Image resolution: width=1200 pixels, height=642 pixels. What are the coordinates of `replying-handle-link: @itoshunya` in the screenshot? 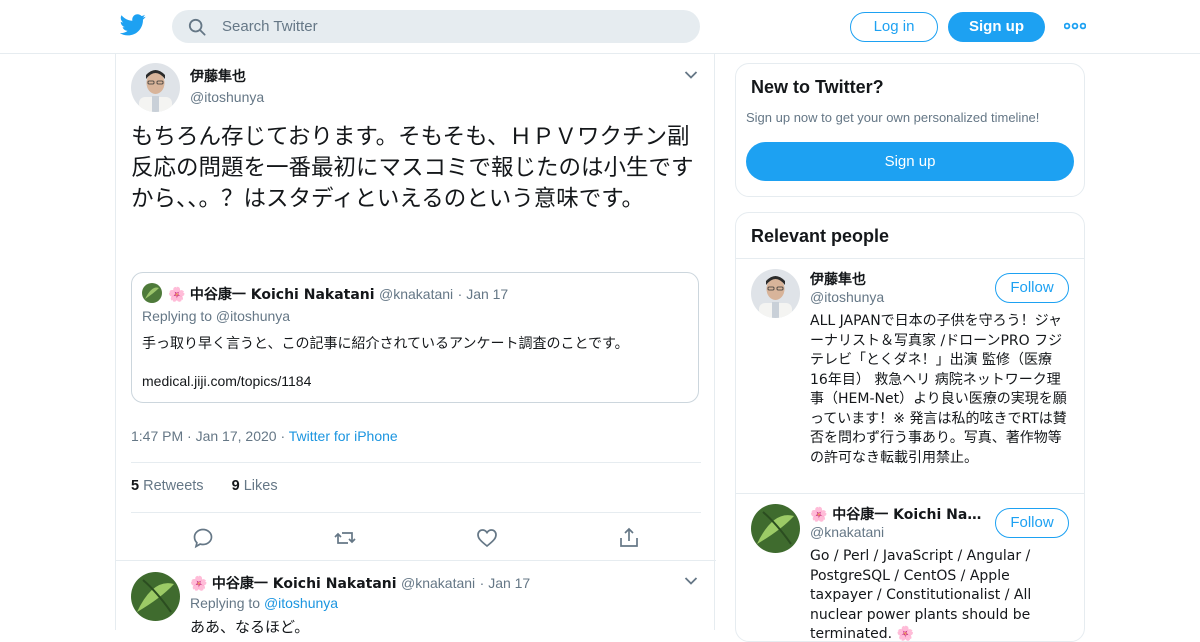 It's located at (301, 603).